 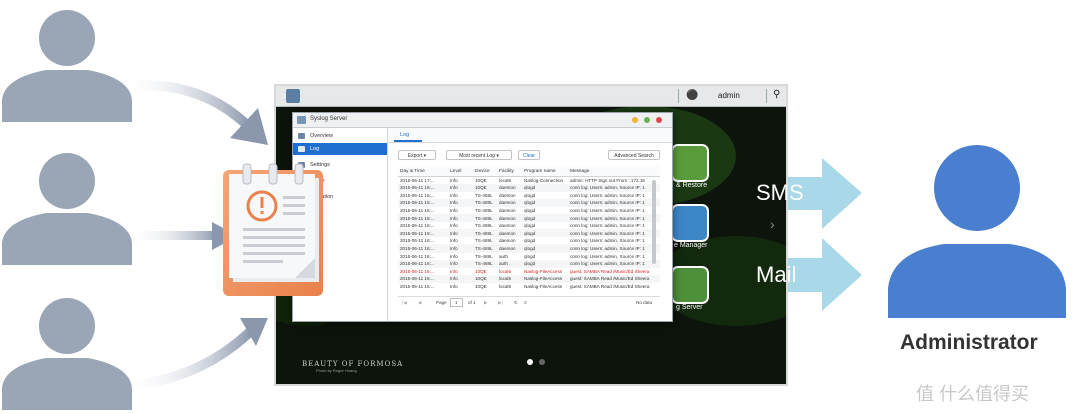 I want to click on backup-restore-icon, so click(x=690, y=163).